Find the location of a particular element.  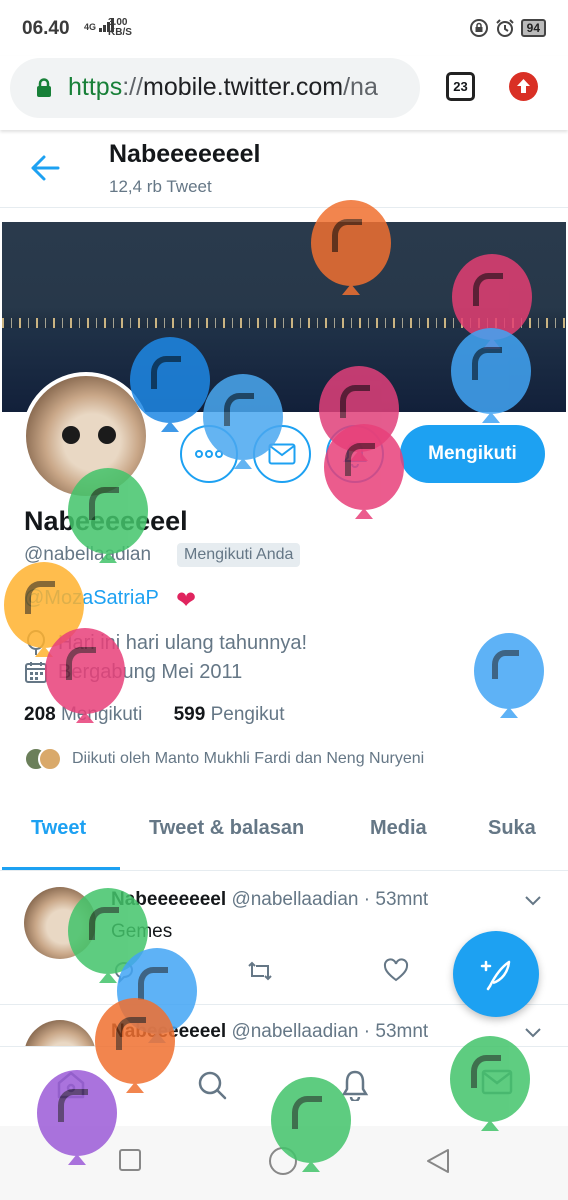

more-dots-icon is located at coordinates (209, 454).